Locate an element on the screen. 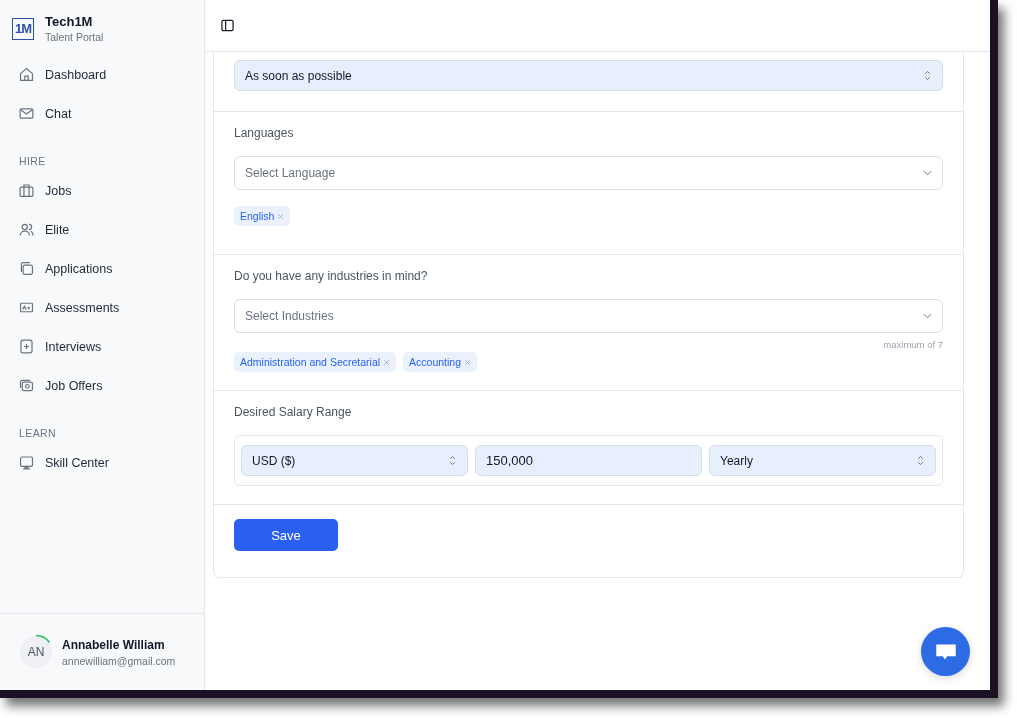 Image resolution: width=1017 pixels, height=718 pixels. sidebar-item: Jobs is located at coordinates (102, 190).